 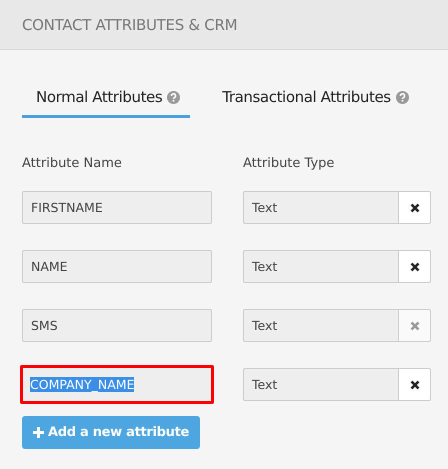 I want to click on tab: Transactional Attributes, so click(x=308, y=103).